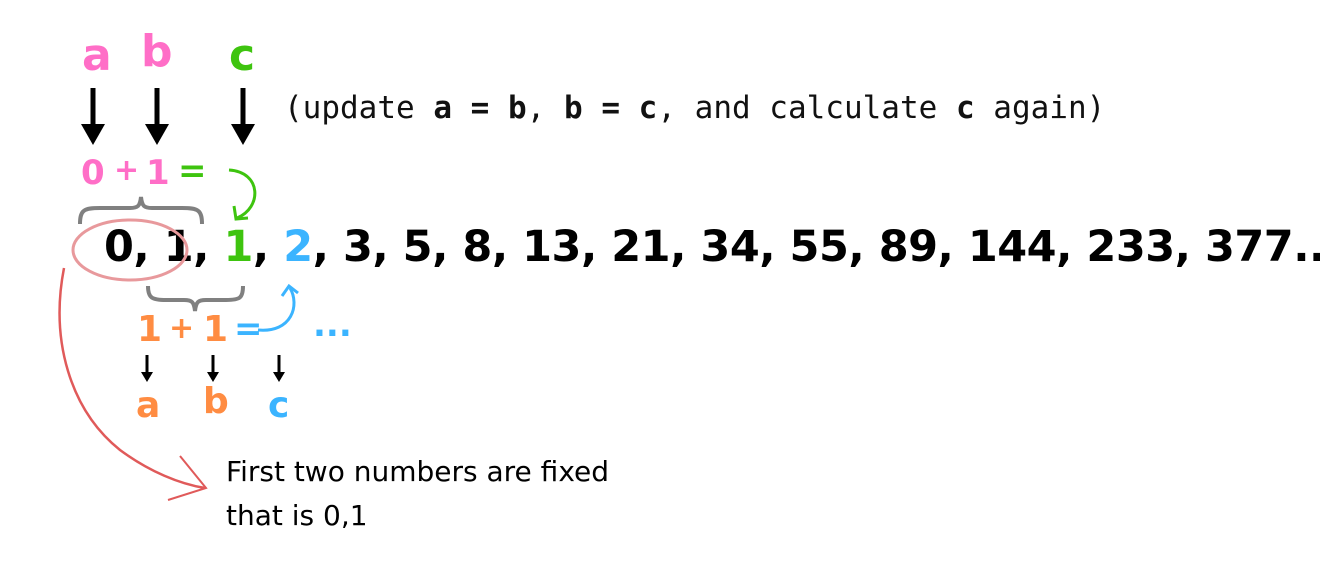 The image size is (1320, 579). Describe the element at coordinates (278, 307) in the screenshot. I see `blue-curved-arrow-icon` at that location.